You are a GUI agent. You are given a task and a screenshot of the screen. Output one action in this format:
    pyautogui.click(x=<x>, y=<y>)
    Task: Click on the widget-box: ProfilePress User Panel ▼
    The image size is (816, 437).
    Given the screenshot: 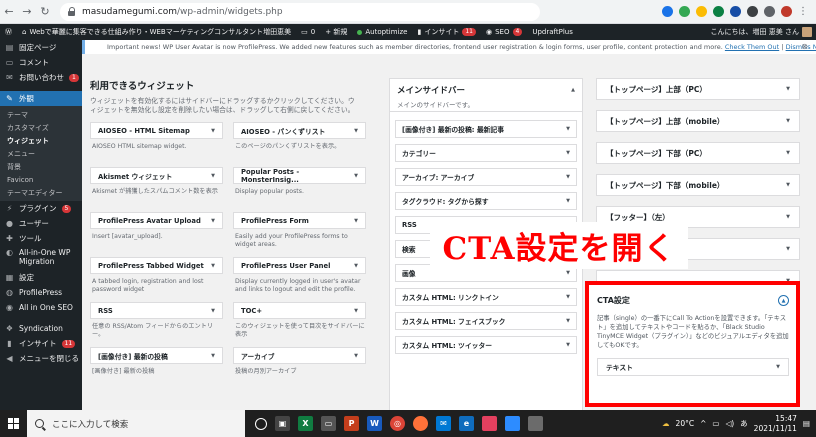 What is the action you would take?
    pyautogui.click(x=299, y=265)
    